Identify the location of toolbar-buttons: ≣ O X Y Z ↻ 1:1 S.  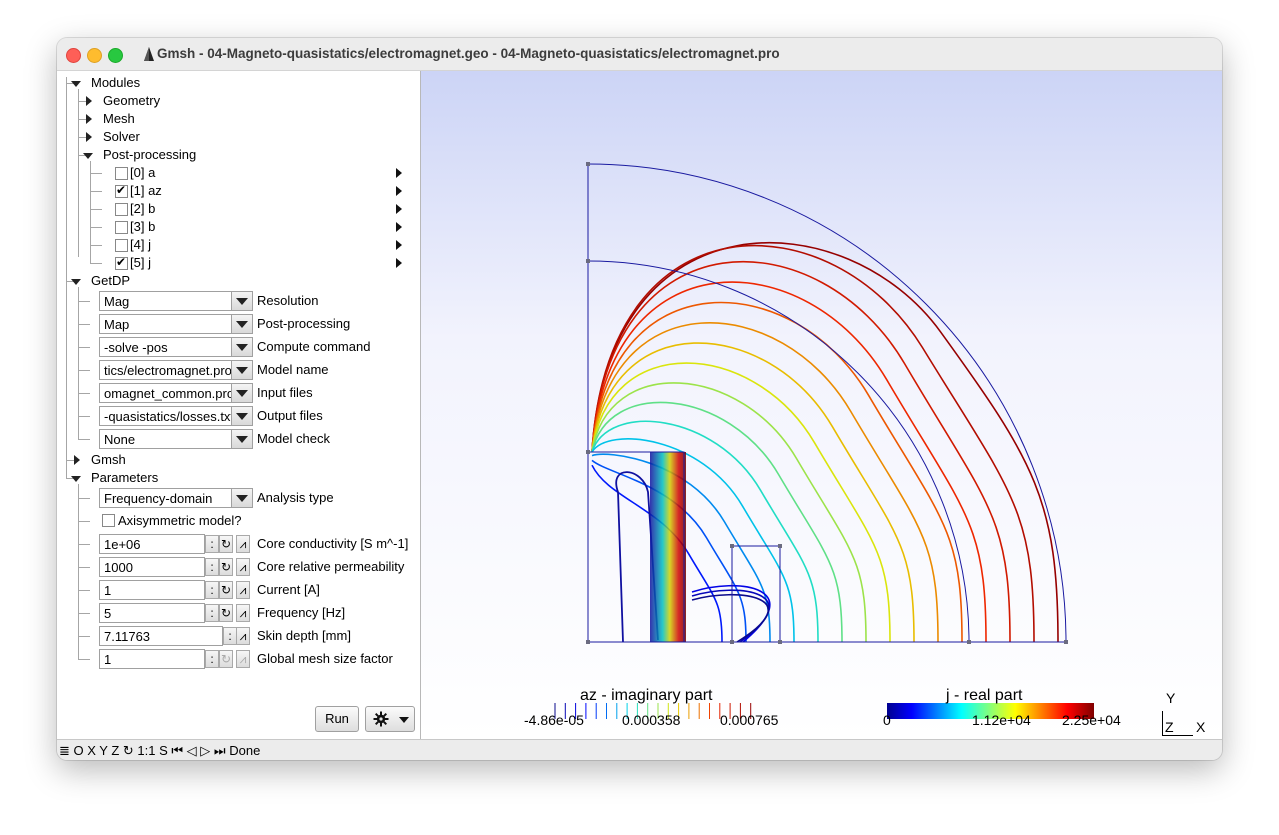
(113, 750).